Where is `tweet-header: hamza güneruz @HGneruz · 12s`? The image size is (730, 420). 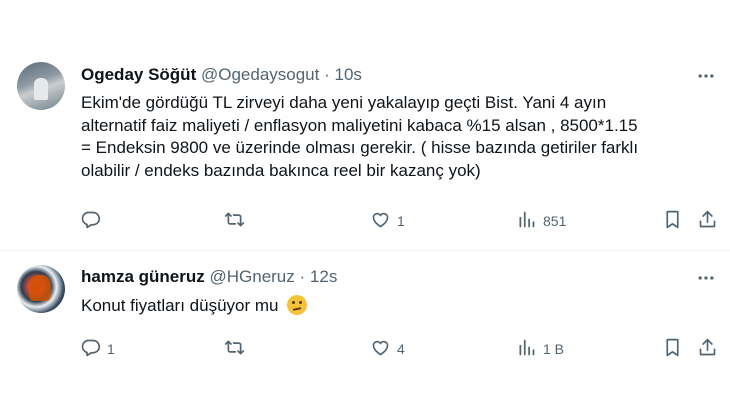 tweet-header: hamza güneruz @HGneruz · 12s is located at coordinates (209, 277).